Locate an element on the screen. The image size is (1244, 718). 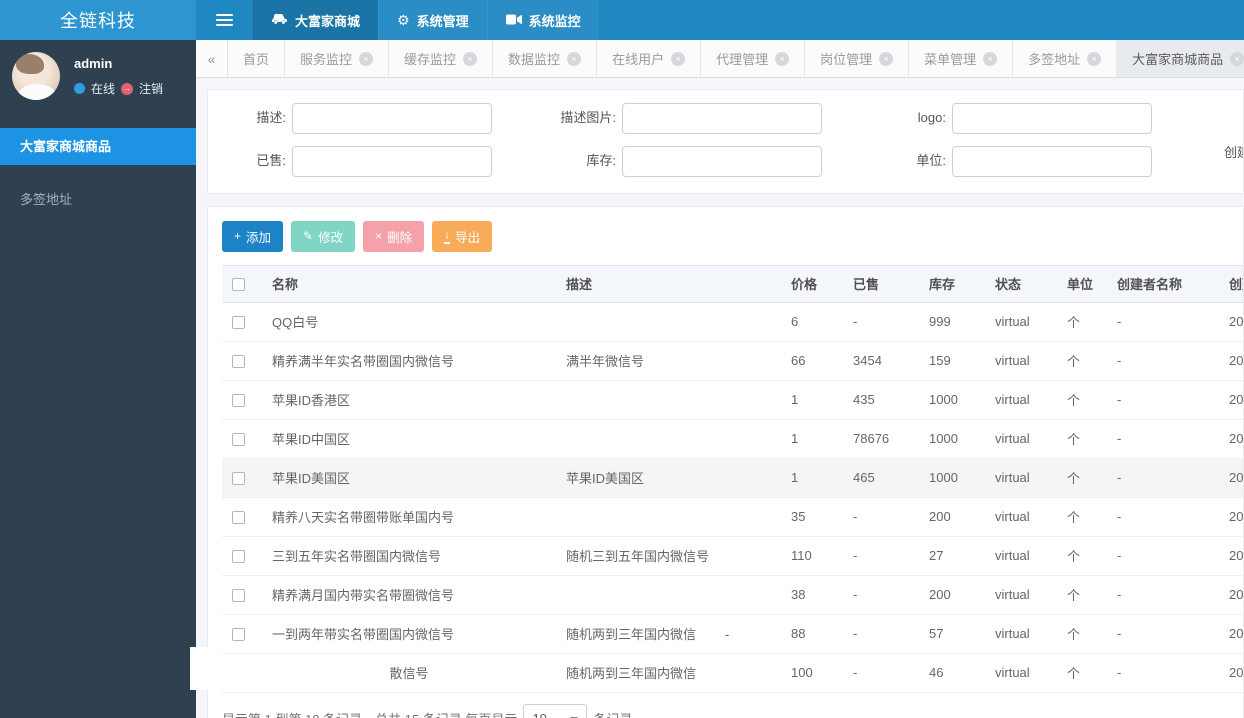
table-row: QQ白号 6-999 virtual 个 -20 is located at coordinates (732, 322).